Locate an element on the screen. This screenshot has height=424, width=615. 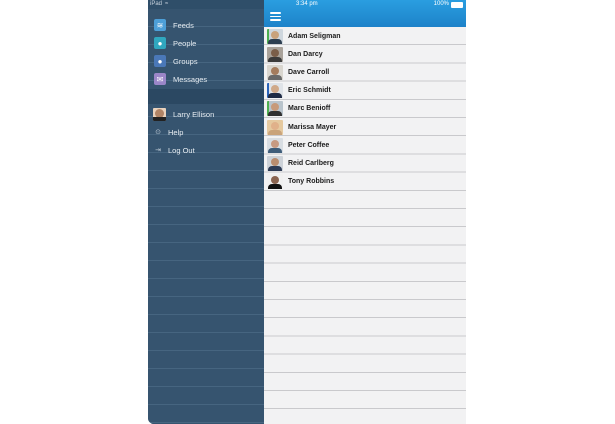
sidebar-item-help: ⊙ Help is located at coordinates (206, 132).